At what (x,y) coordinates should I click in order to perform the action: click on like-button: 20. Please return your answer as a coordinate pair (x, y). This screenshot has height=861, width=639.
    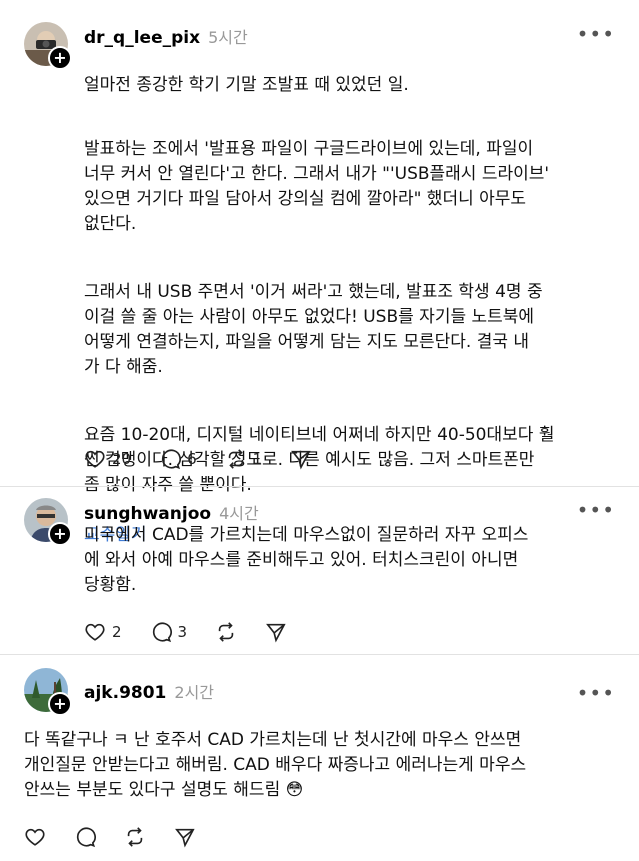
    Looking at the image, I should click on (107, 459).